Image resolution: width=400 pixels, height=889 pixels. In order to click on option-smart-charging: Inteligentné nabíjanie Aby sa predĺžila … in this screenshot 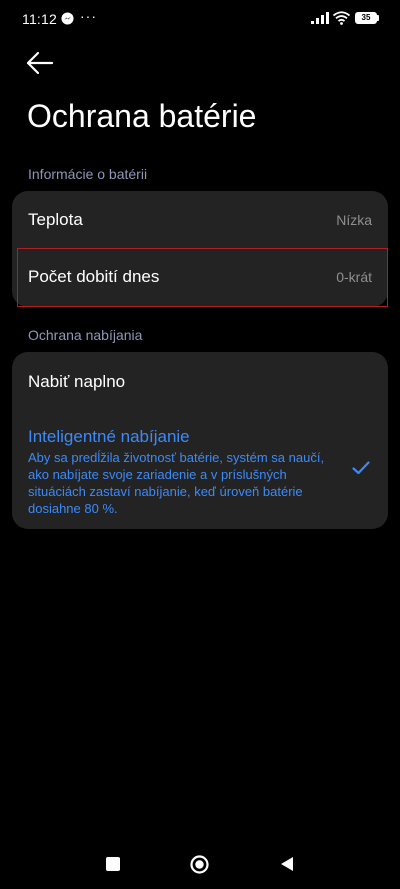, I will do `click(200, 473)`.